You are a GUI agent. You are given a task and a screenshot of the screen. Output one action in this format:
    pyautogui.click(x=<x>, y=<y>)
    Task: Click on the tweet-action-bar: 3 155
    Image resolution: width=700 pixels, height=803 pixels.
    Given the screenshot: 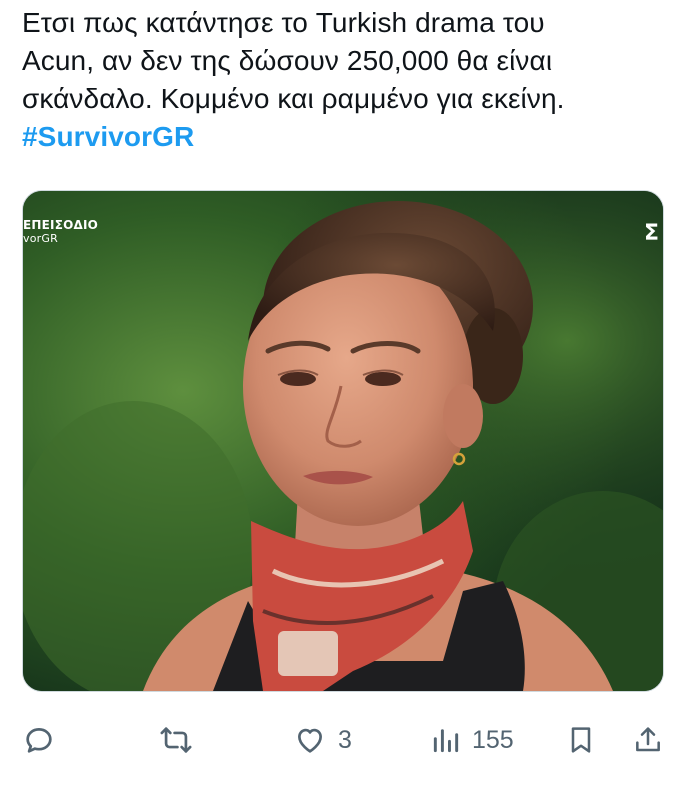 What is the action you would take?
    pyautogui.click(x=350, y=740)
    